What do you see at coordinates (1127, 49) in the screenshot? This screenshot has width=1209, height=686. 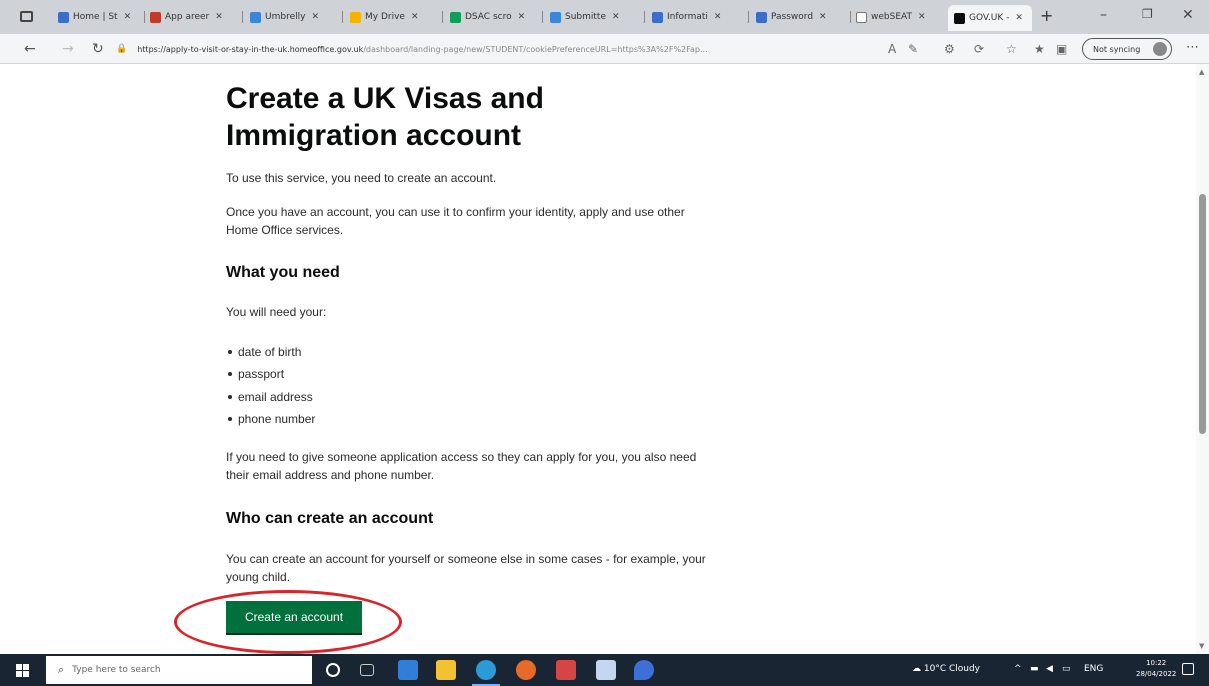 I see `profile-sync-button: Not syncing` at bounding box center [1127, 49].